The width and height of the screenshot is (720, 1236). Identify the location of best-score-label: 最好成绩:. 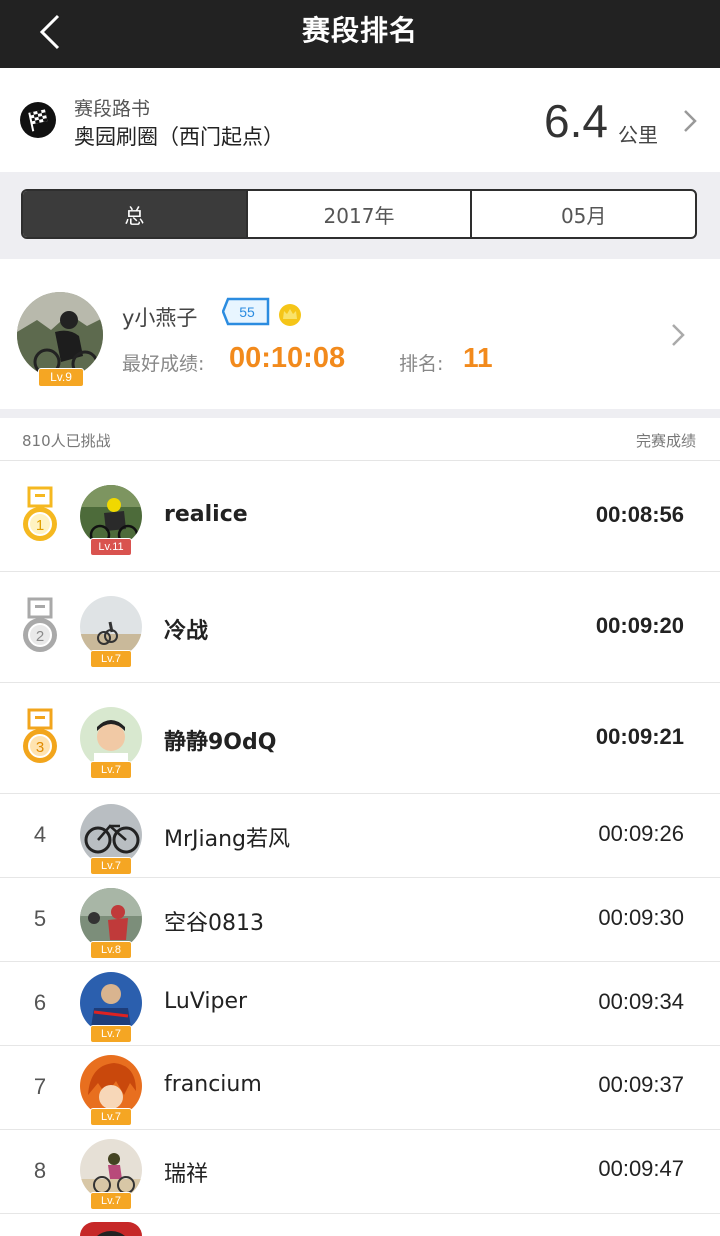
(163, 364).